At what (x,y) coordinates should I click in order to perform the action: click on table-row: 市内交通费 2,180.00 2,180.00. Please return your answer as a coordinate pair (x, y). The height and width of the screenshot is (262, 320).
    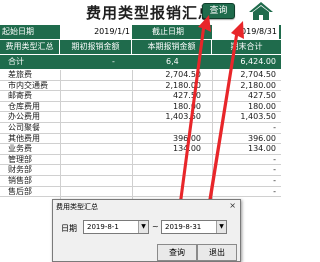
    Looking at the image, I should click on (140, 86).